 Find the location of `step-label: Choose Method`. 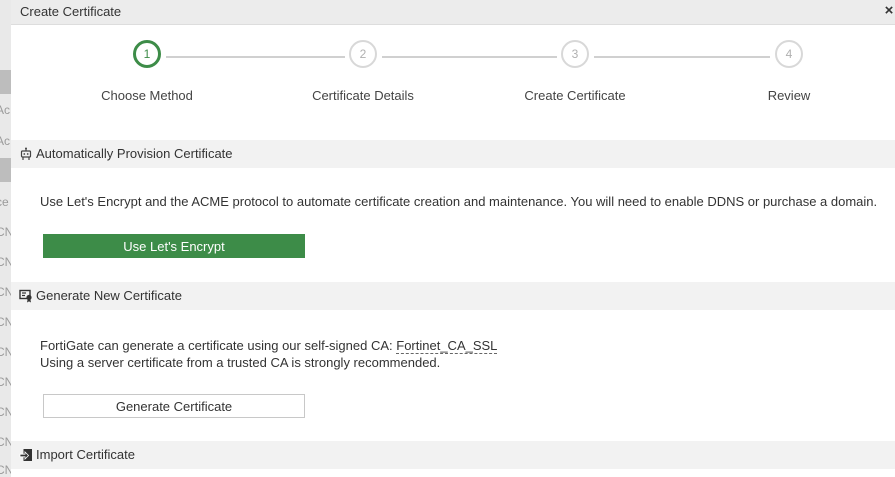

step-label: Choose Method is located at coordinates (147, 95).